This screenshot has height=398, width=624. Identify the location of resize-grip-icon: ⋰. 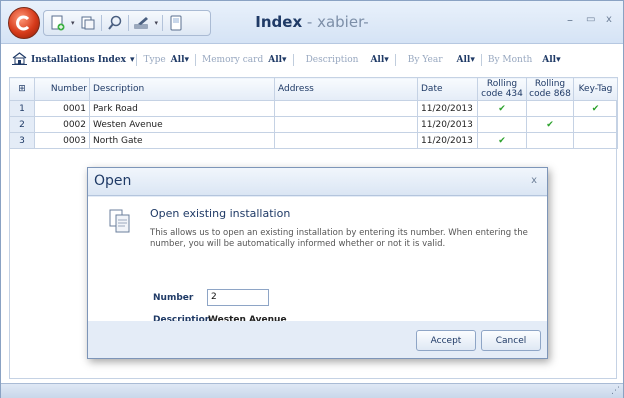
(615, 391).